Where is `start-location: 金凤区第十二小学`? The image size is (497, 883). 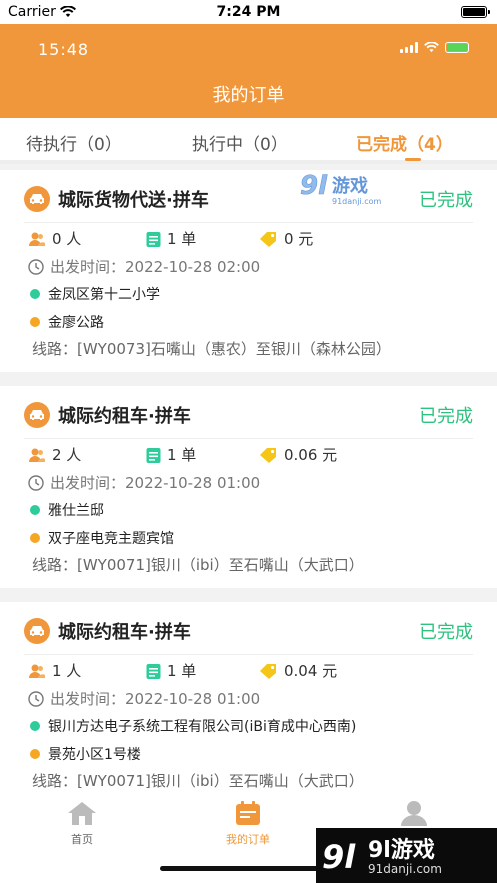 start-location: 金凤区第十二小学 is located at coordinates (95, 294).